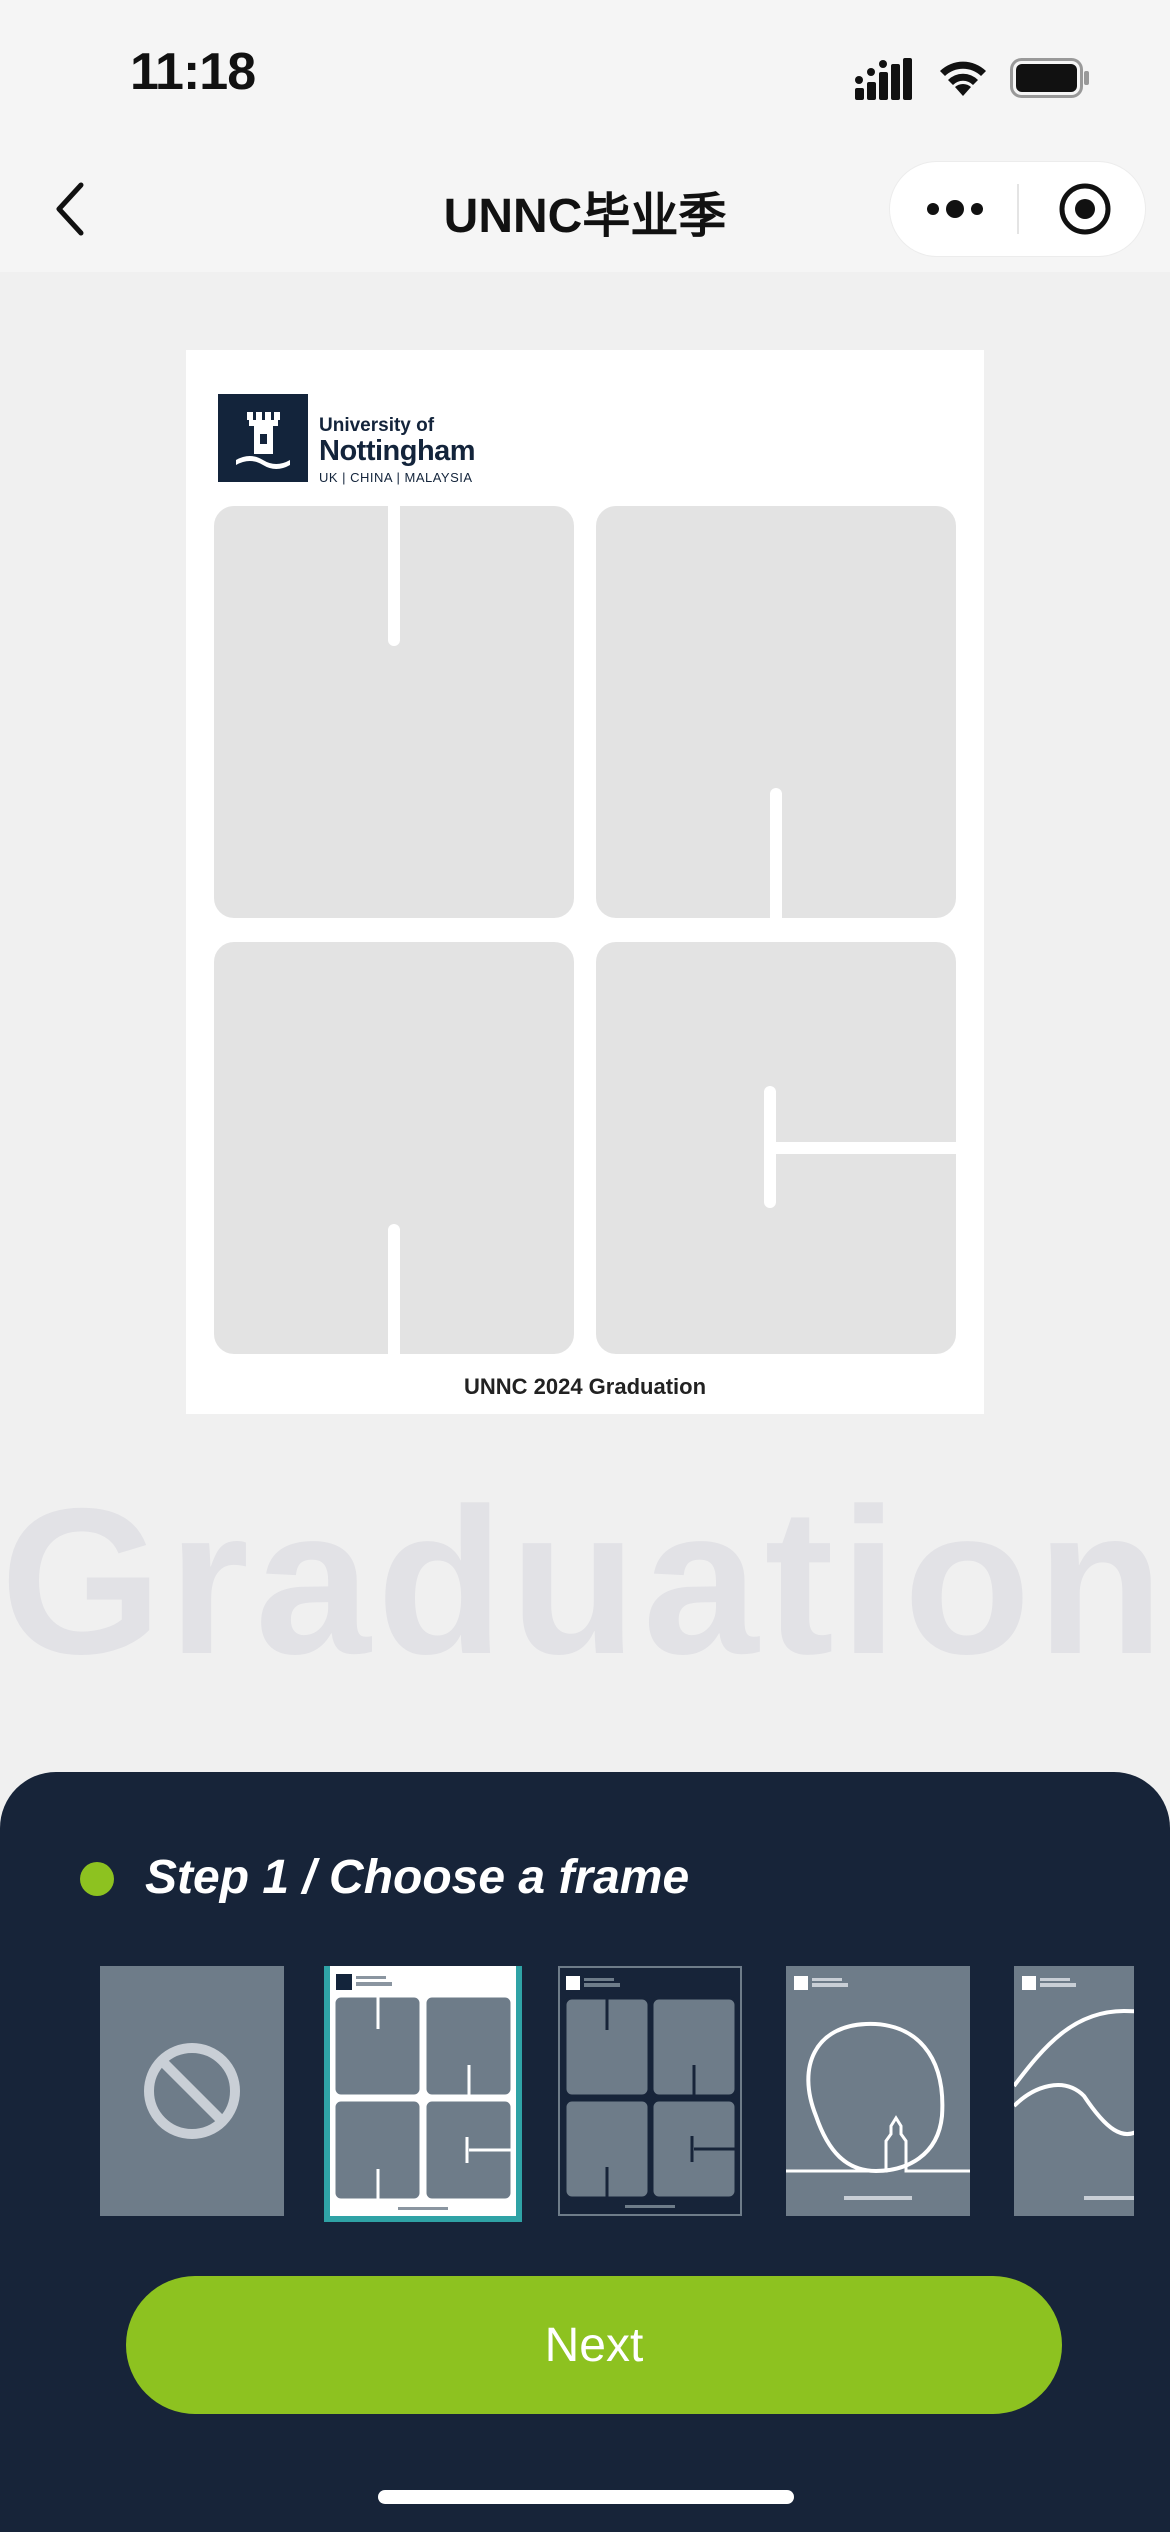 The height and width of the screenshot is (2532, 1170). I want to click on prohibited-icon, so click(192, 2091).